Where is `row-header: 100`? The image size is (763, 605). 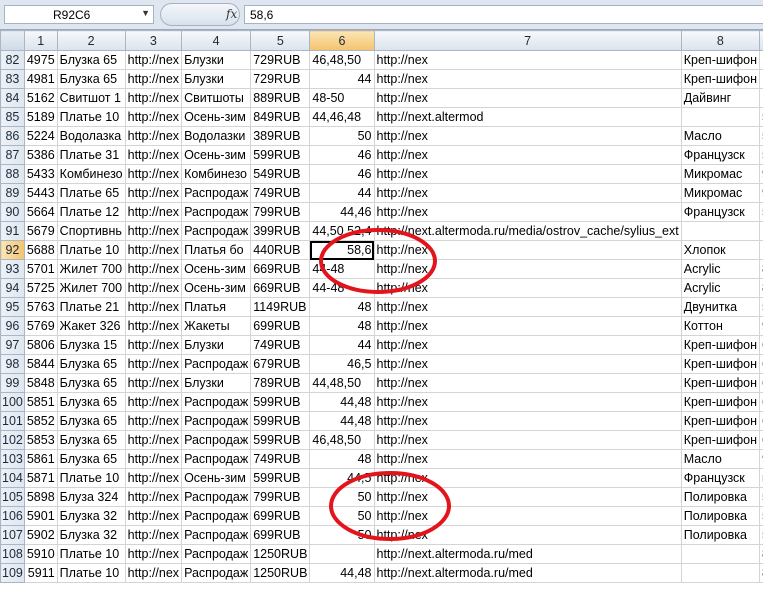
row-header: 100 is located at coordinates (12, 402).